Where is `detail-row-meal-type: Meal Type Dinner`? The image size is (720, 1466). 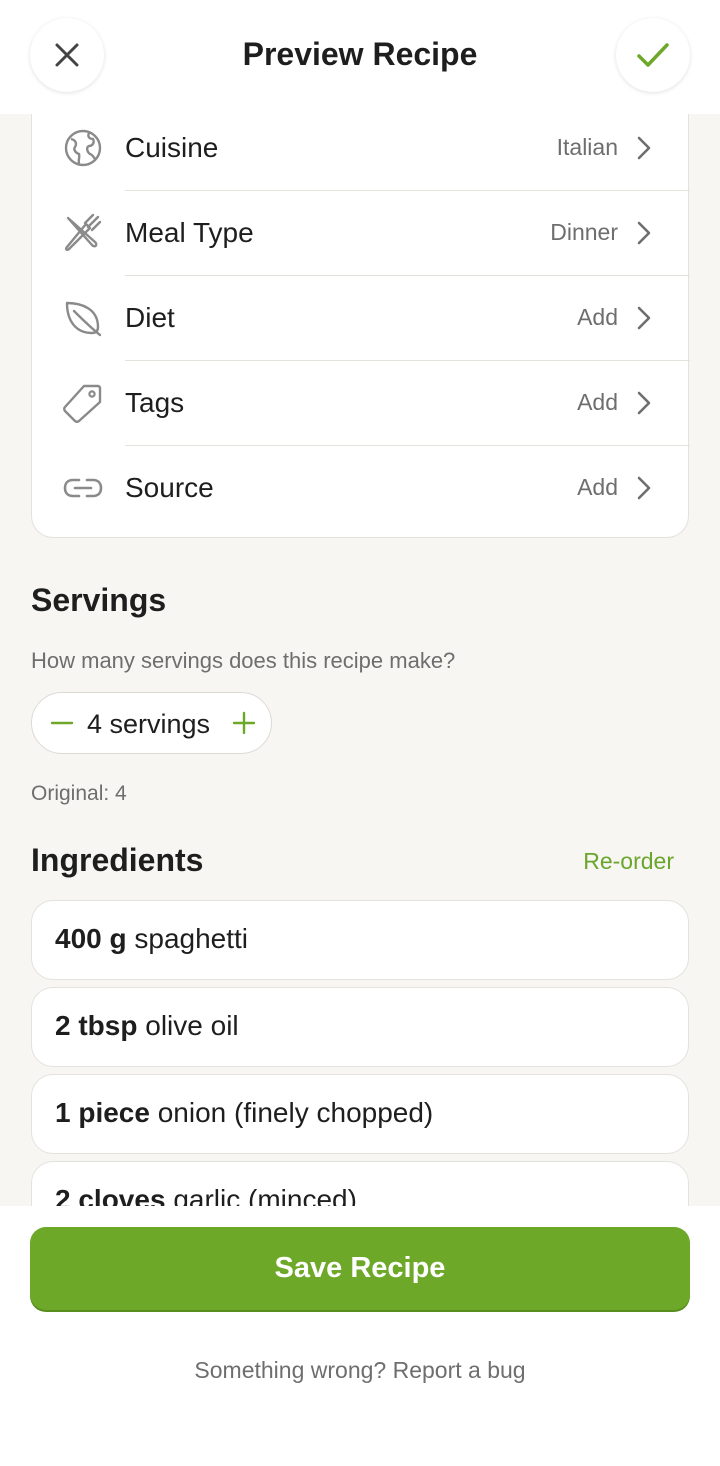 detail-row-meal-type: Meal Type Dinner is located at coordinates (361, 233).